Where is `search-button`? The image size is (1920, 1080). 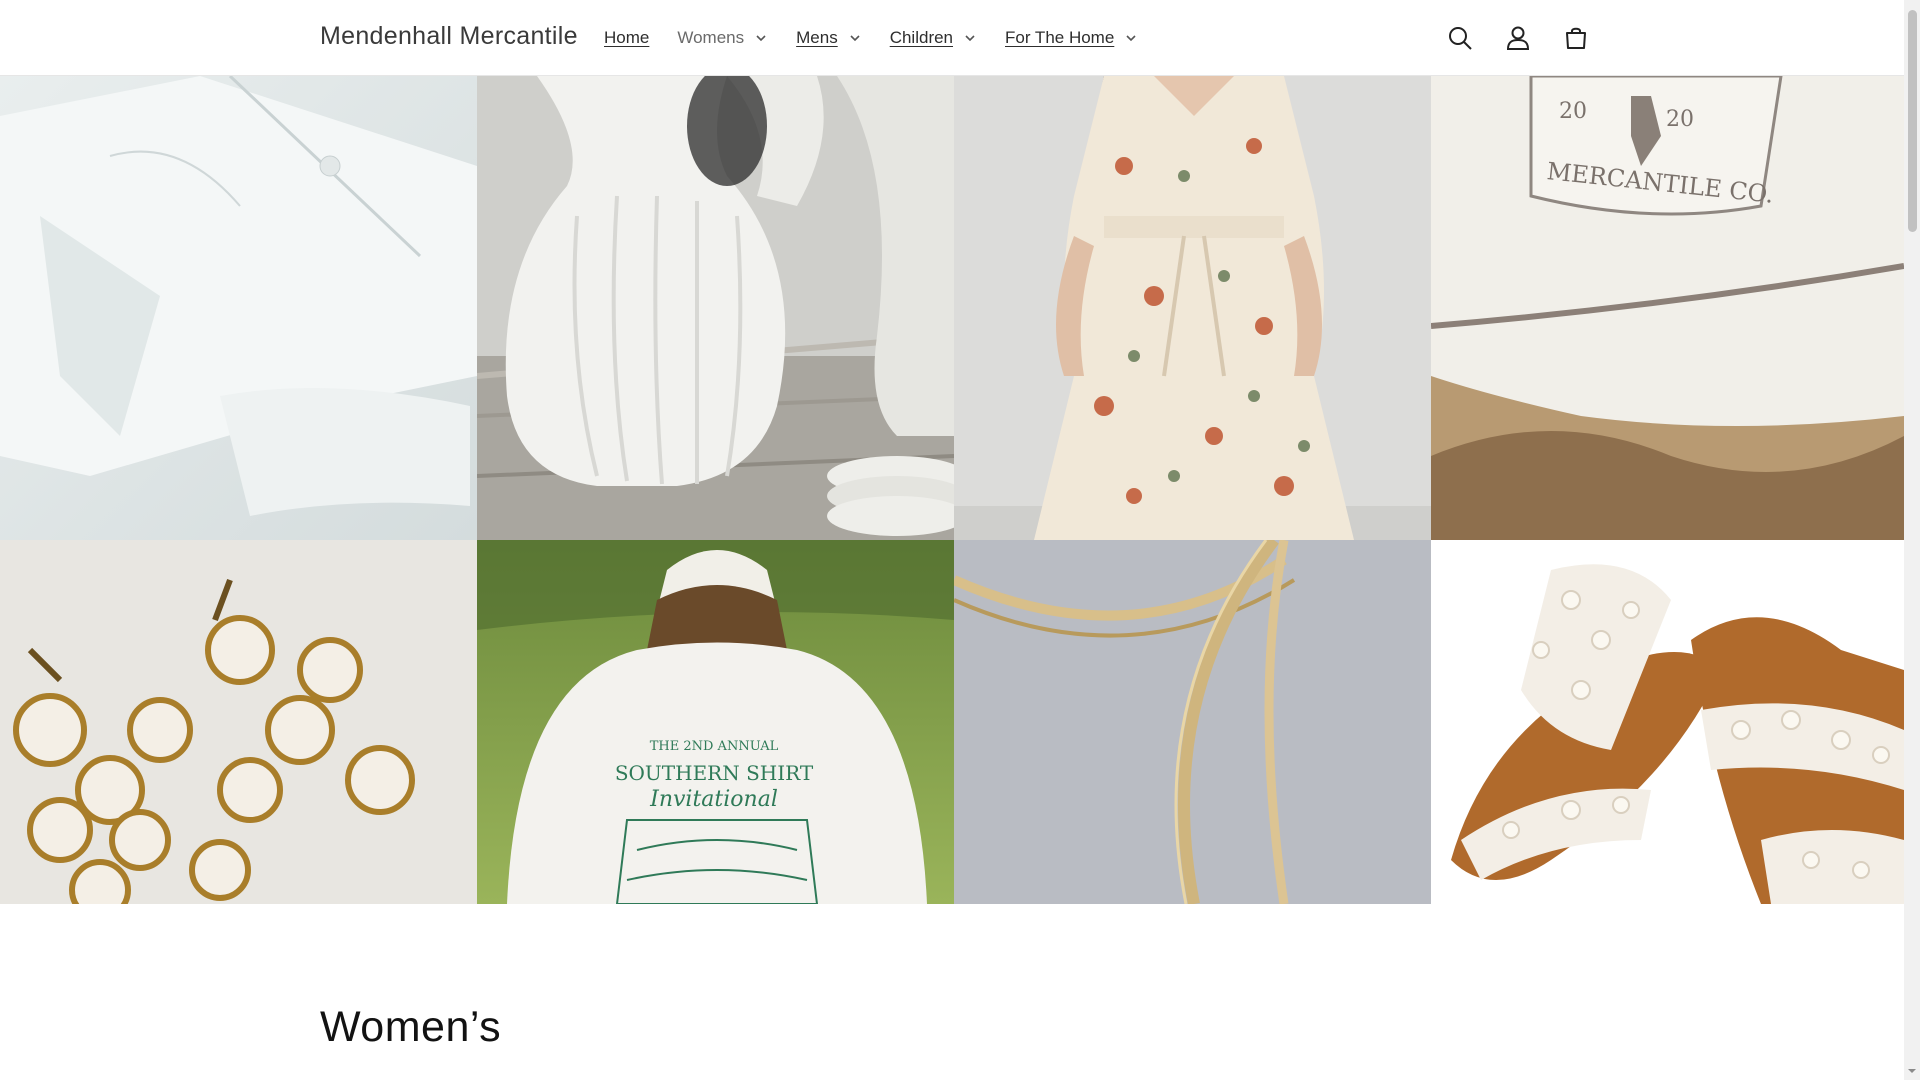 search-button is located at coordinates (1460, 38).